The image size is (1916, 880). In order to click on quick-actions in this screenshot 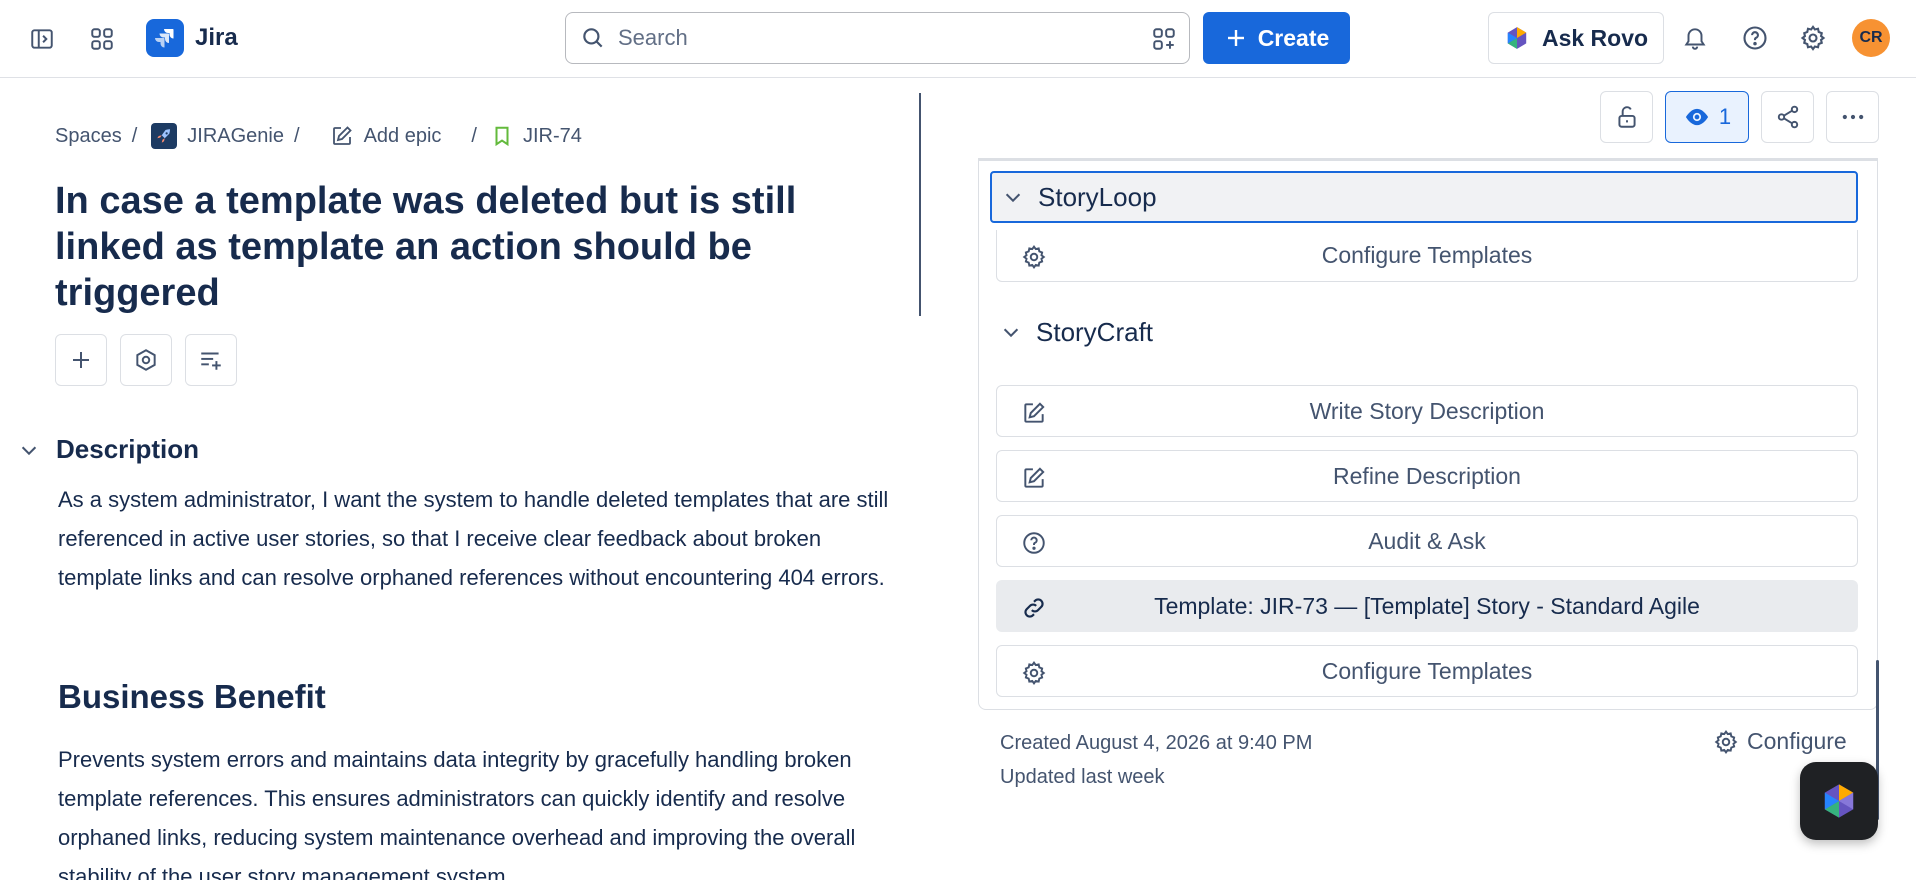, I will do `click(146, 360)`.